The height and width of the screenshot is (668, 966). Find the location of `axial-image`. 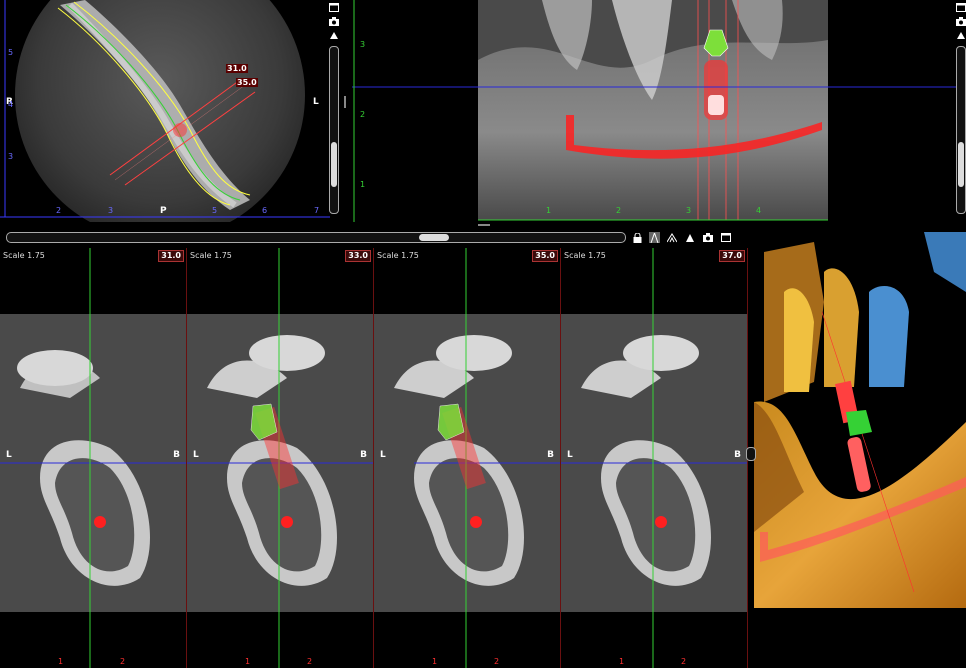

axial-image is located at coordinates (165, 111).